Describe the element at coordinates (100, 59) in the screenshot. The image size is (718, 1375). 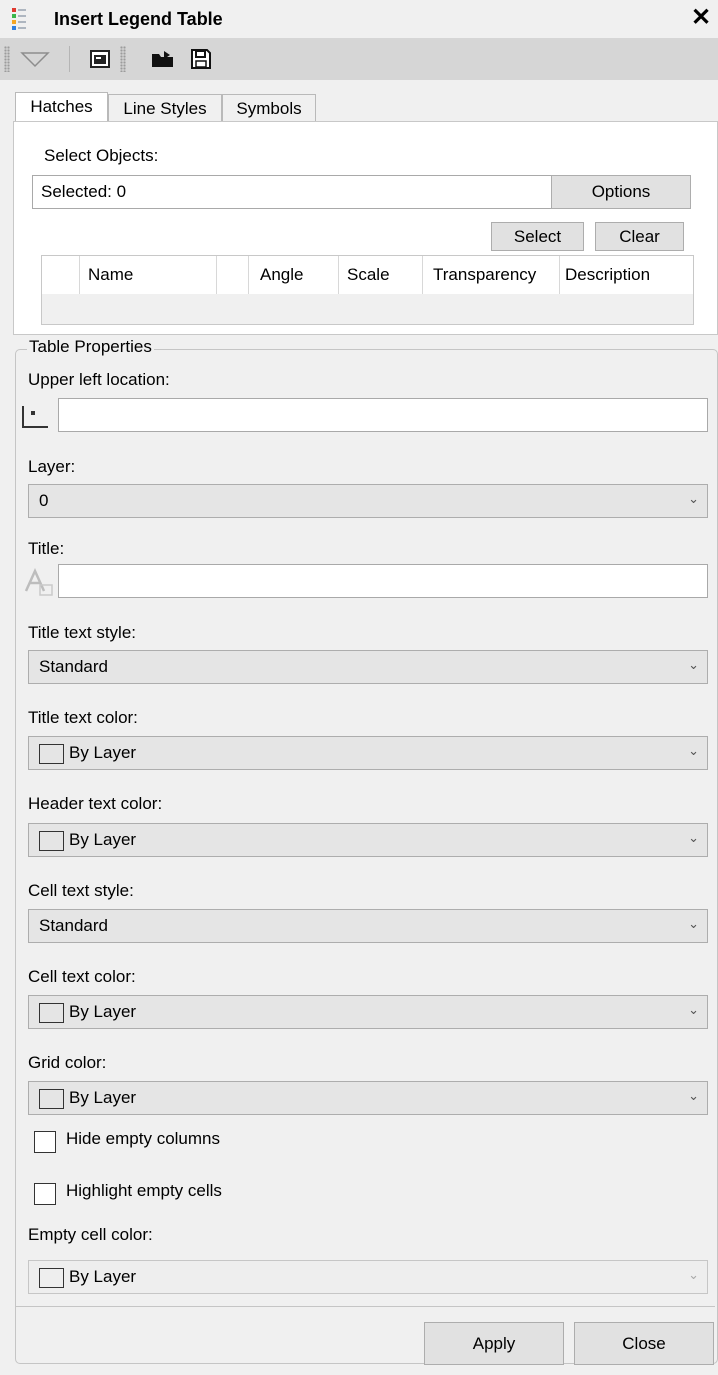
I see `command-window-icon` at that location.